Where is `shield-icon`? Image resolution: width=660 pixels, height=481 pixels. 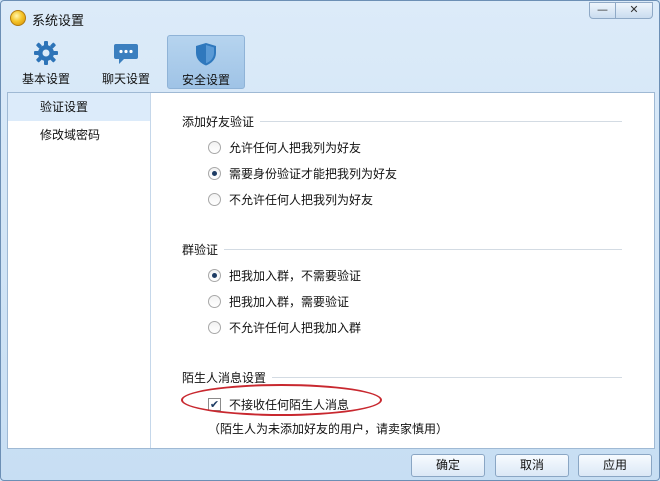 shield-icon is located at coordinates (206, 54).